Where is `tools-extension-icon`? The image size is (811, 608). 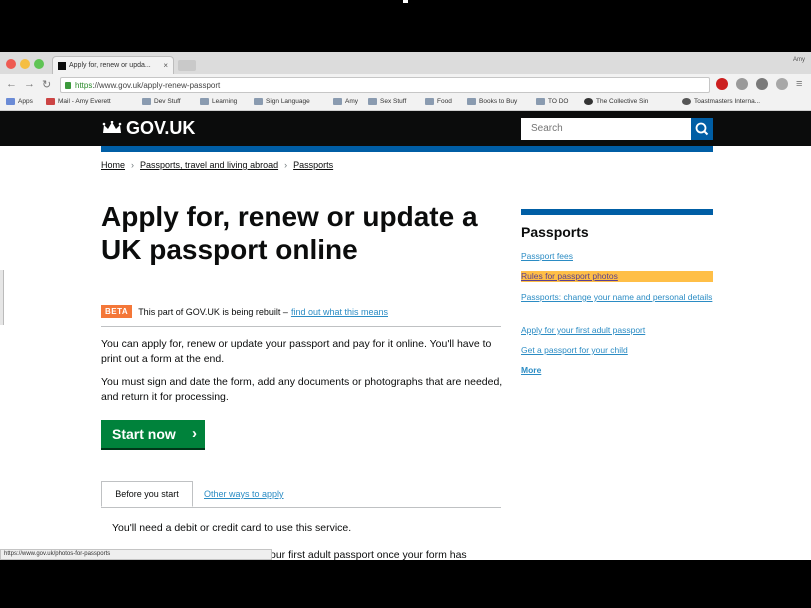 tools-extension-icon is located at coordinates (742, 84).